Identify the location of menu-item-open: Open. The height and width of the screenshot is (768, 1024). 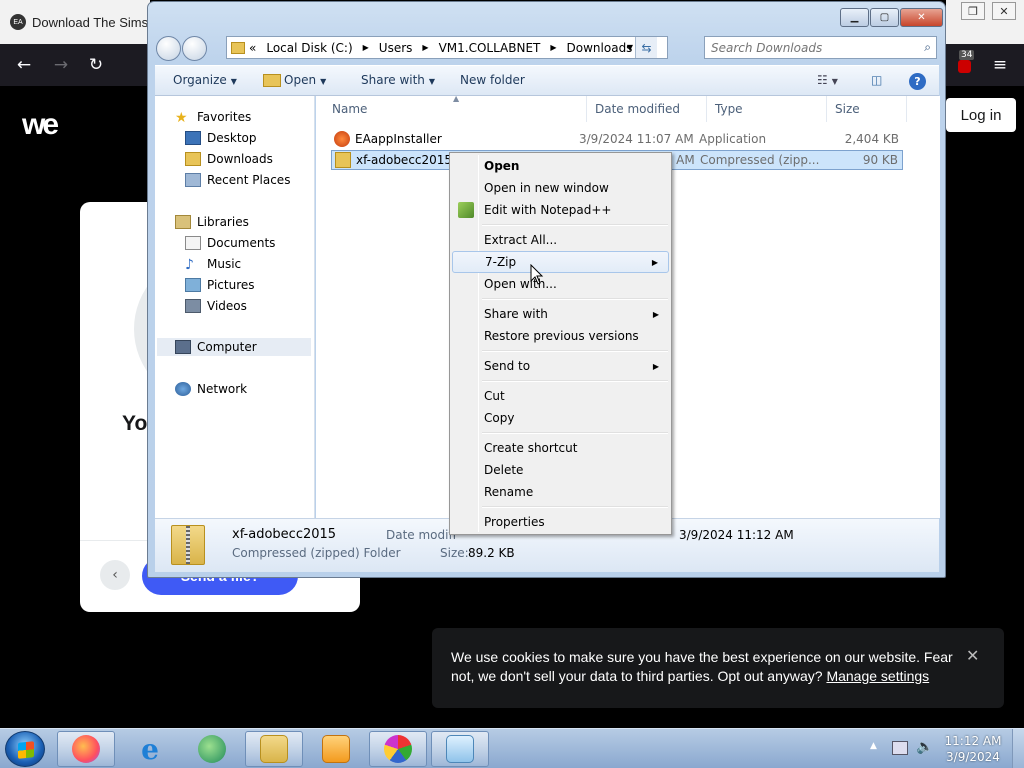
(560, 166).